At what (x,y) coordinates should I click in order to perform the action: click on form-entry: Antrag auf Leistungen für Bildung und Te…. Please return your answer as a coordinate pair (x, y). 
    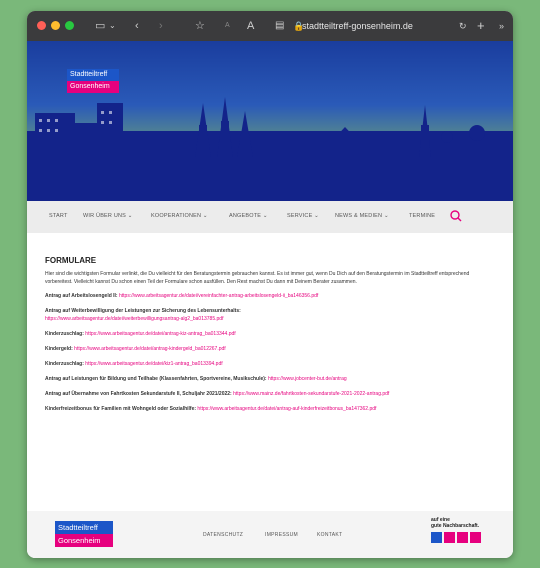
    Looking at the image, I should click on (270, 379).